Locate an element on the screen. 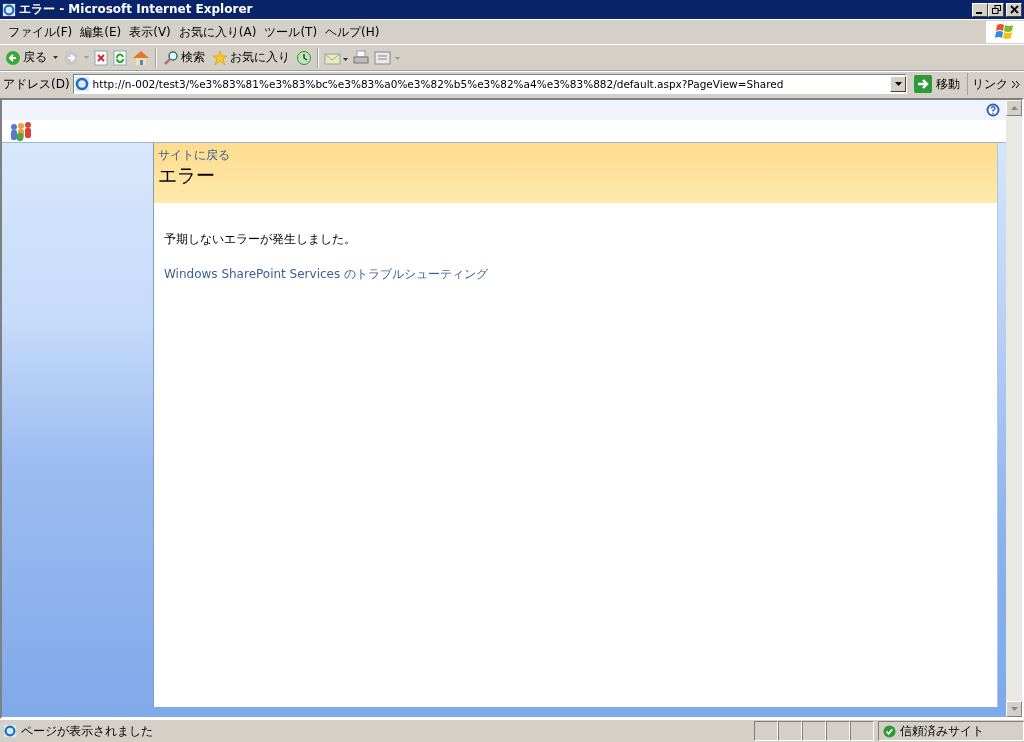 The height and width of the screenshot is (742, 1024). back-button: 戻る is located at coordinates (26, 57).